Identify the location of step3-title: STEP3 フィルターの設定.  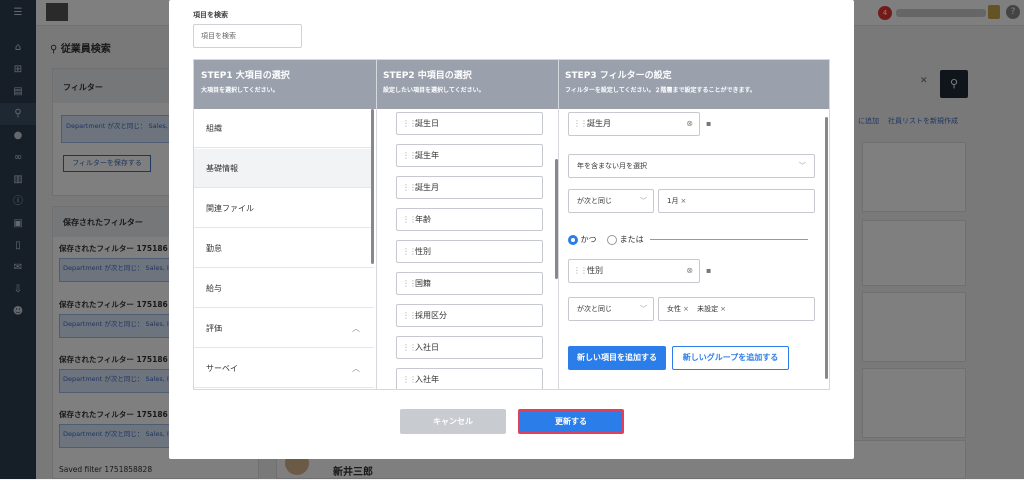
(618, 76).